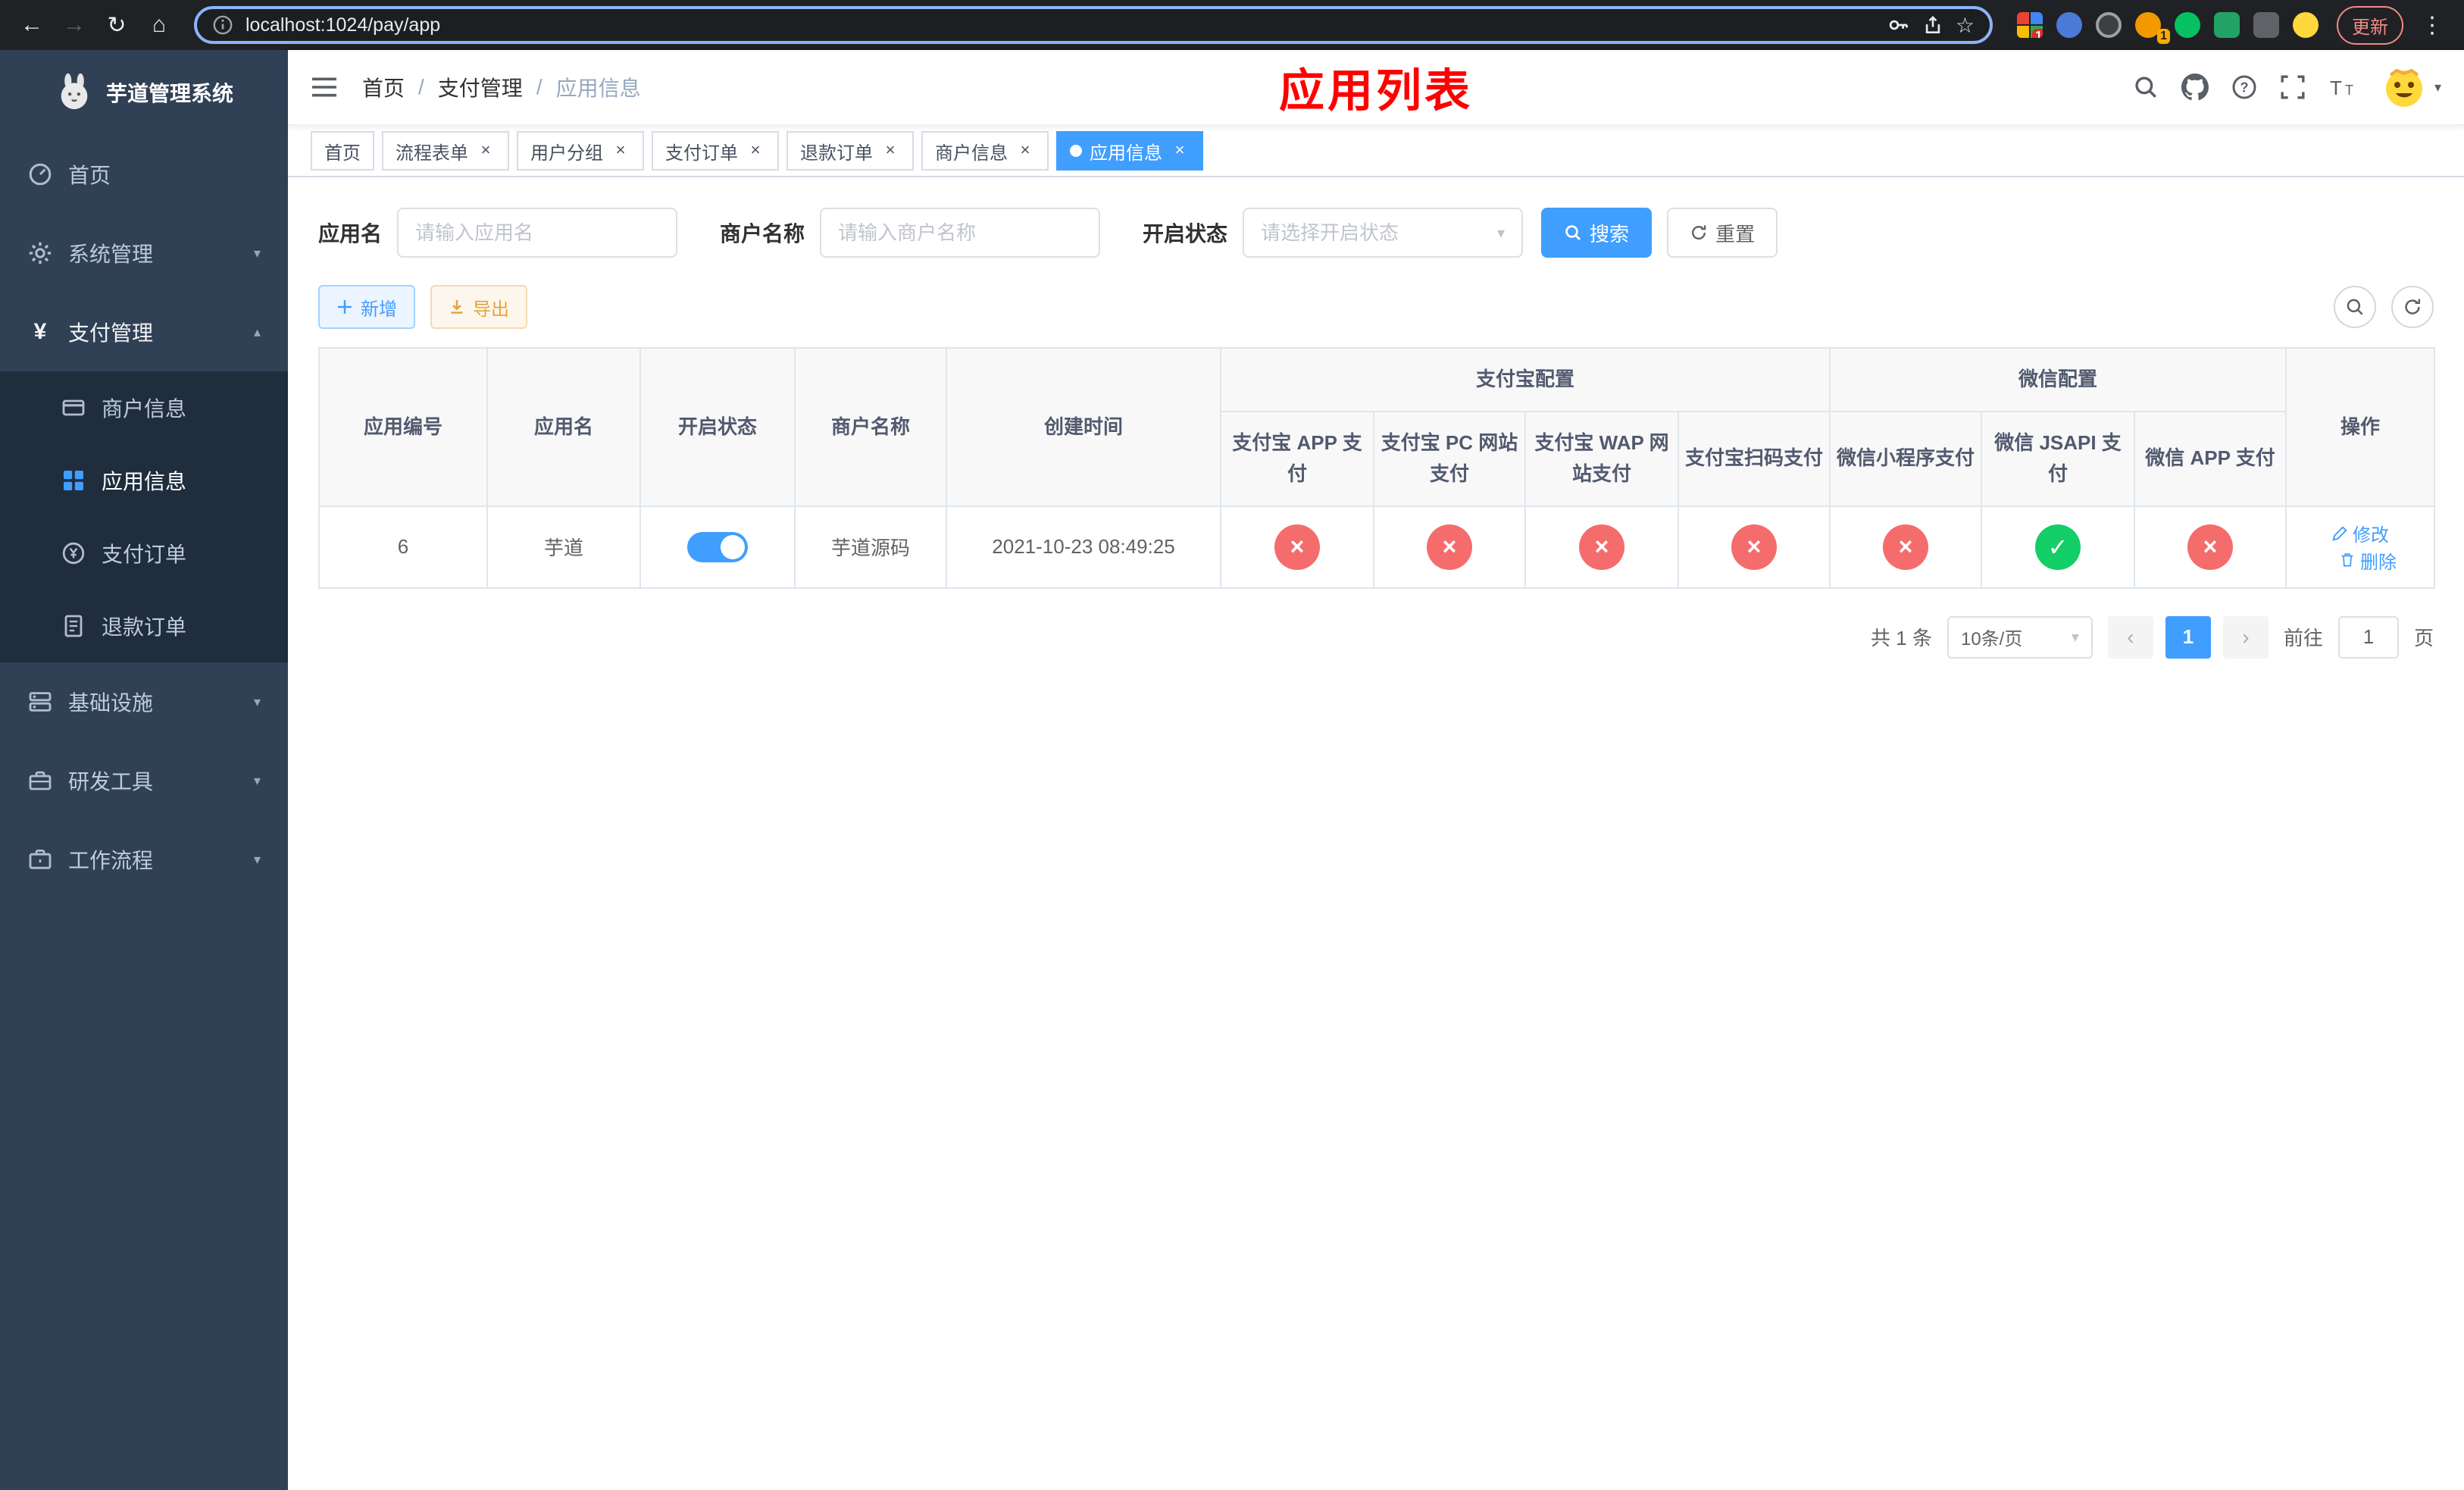 This screenshot has width=2464, height=1490. What do you see at coordinates (2069, 25) in the screenshot?
I see `extension-icon-blue` at bounding box center [2069, 25].